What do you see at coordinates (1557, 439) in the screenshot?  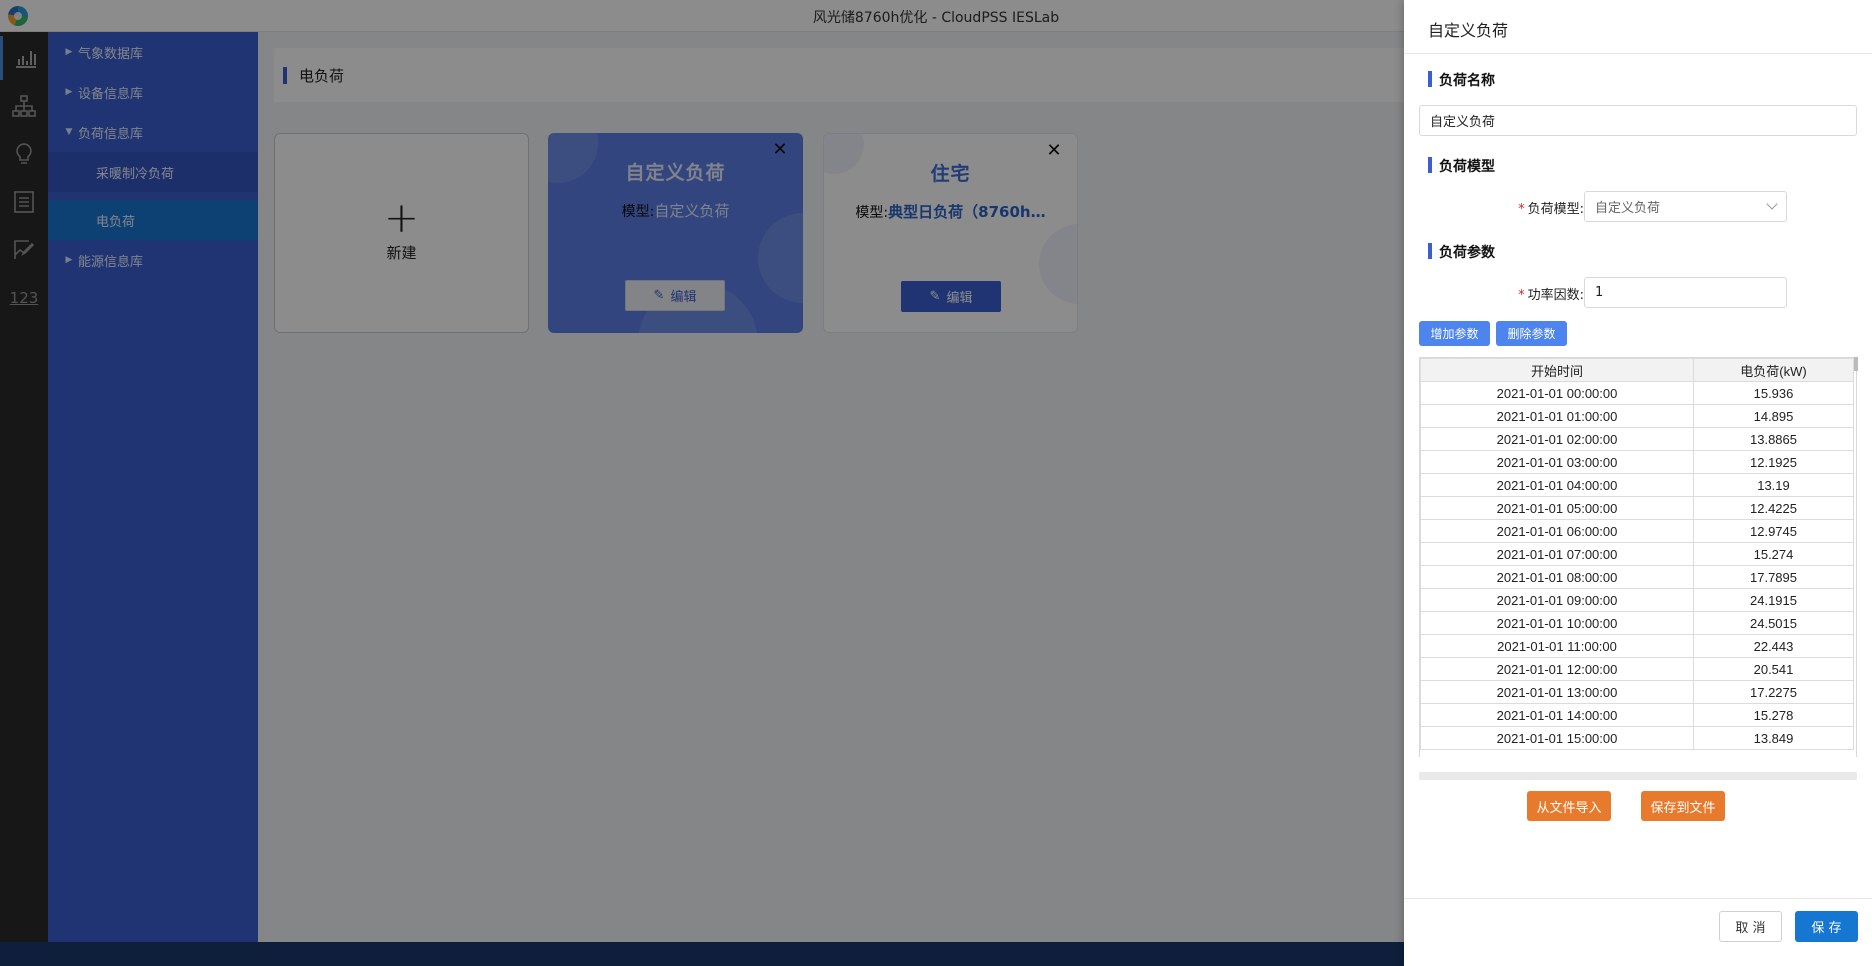 I see `cell-start-time: 2021-01-01 02:00:00` at bounding box center [1557, 439].